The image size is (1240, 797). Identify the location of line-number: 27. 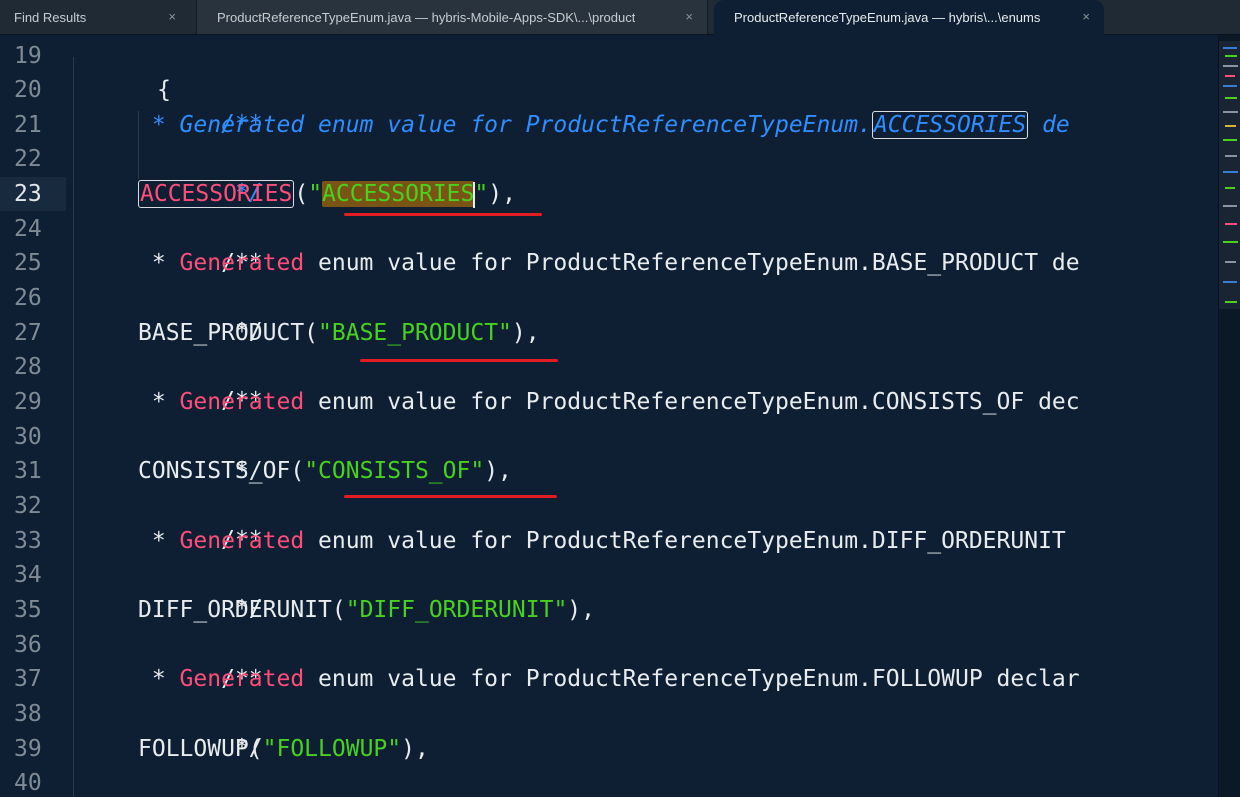
(28, 333).